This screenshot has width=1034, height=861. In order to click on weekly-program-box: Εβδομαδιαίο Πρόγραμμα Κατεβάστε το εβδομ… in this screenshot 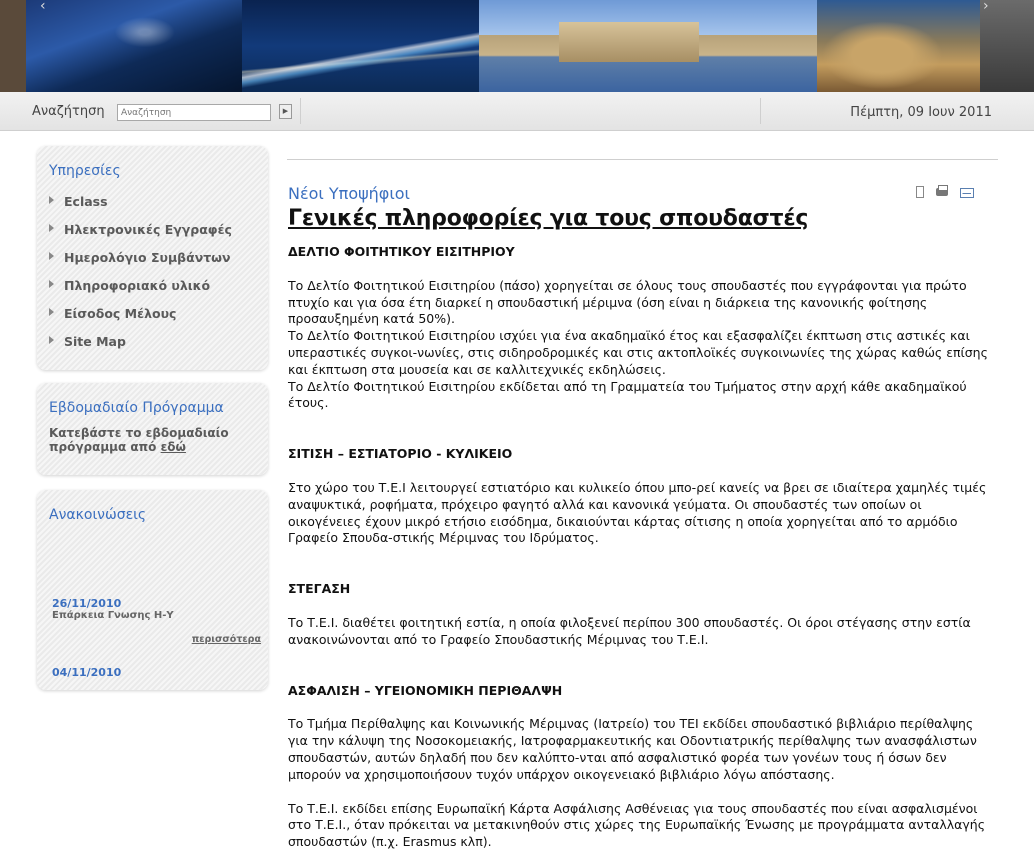, I will do `click(152, 429)`.